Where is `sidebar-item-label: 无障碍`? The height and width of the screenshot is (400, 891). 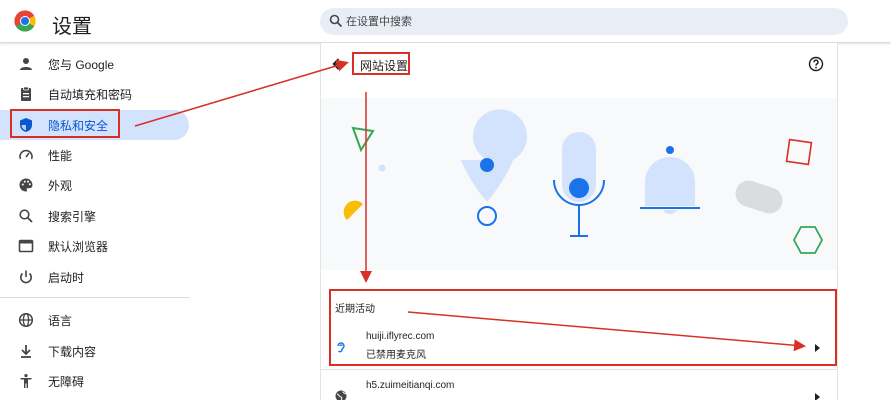
sidebar-item-label: 无障碍 is located at coordinates (66, 381).